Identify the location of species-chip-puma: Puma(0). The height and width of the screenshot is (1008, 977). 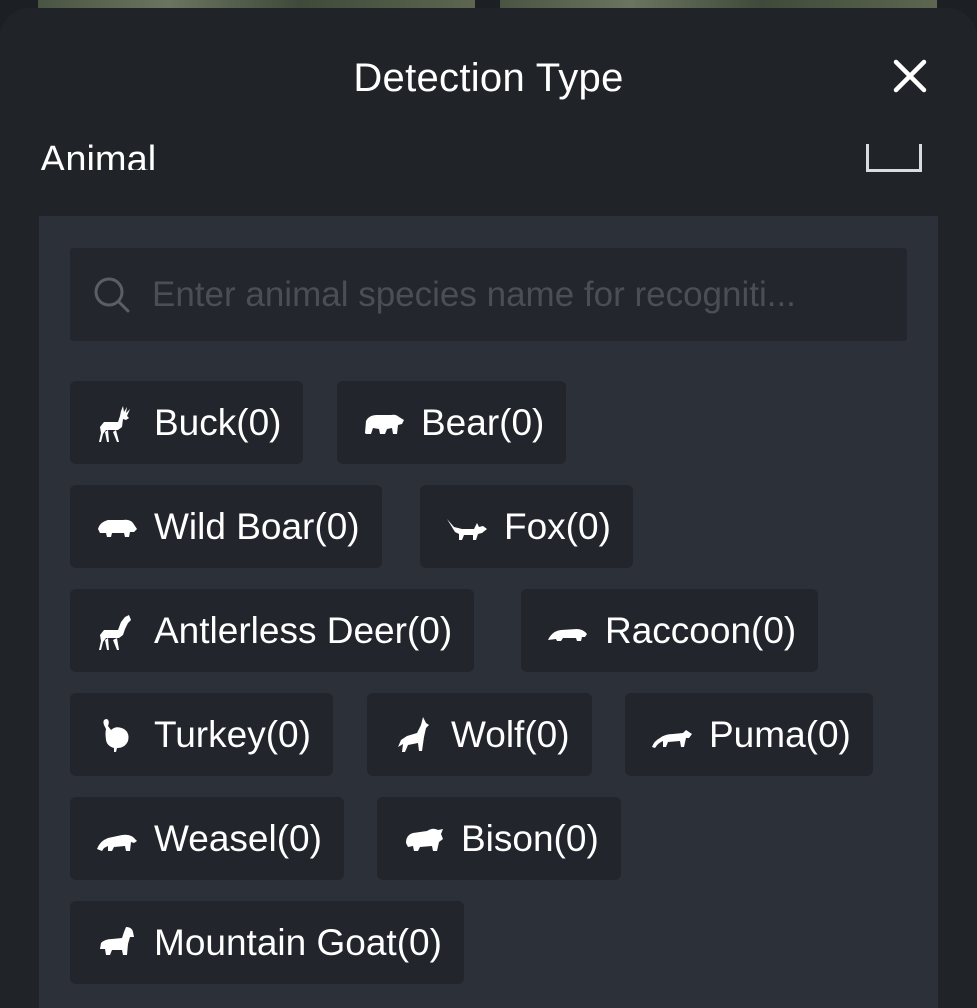
(749, 734).